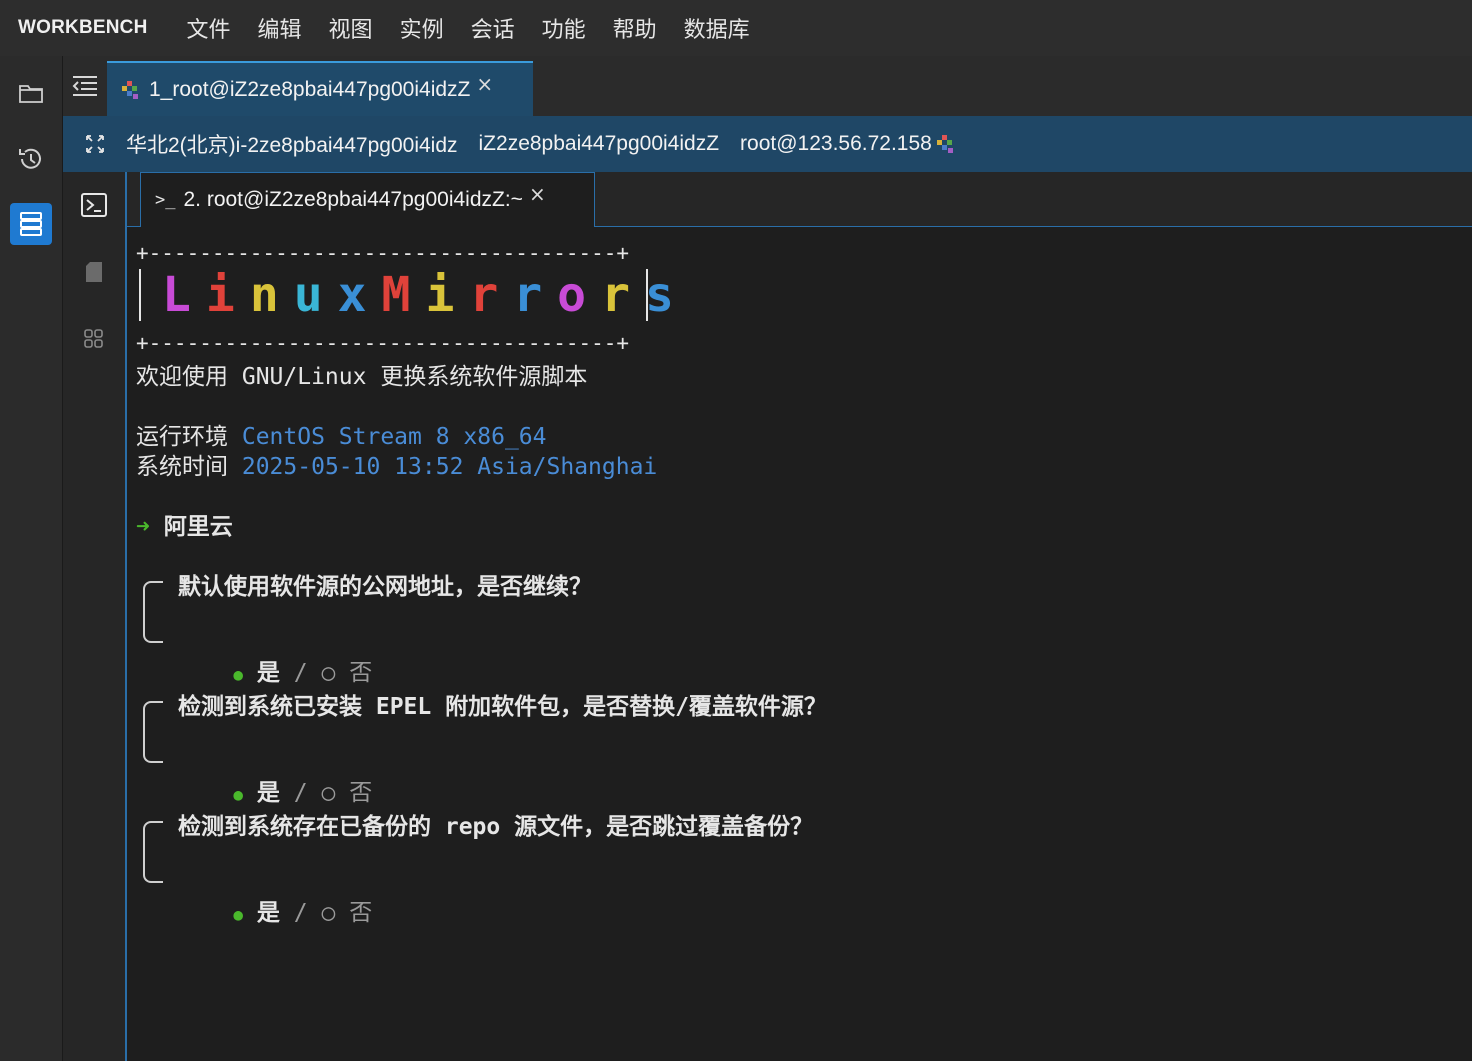 The height and width of the screenshot is (1061, 1472). What do you see at coordinates (666, 295) in the screenshot?
I see `logo-letter: s` at bounding box center [666, 295].